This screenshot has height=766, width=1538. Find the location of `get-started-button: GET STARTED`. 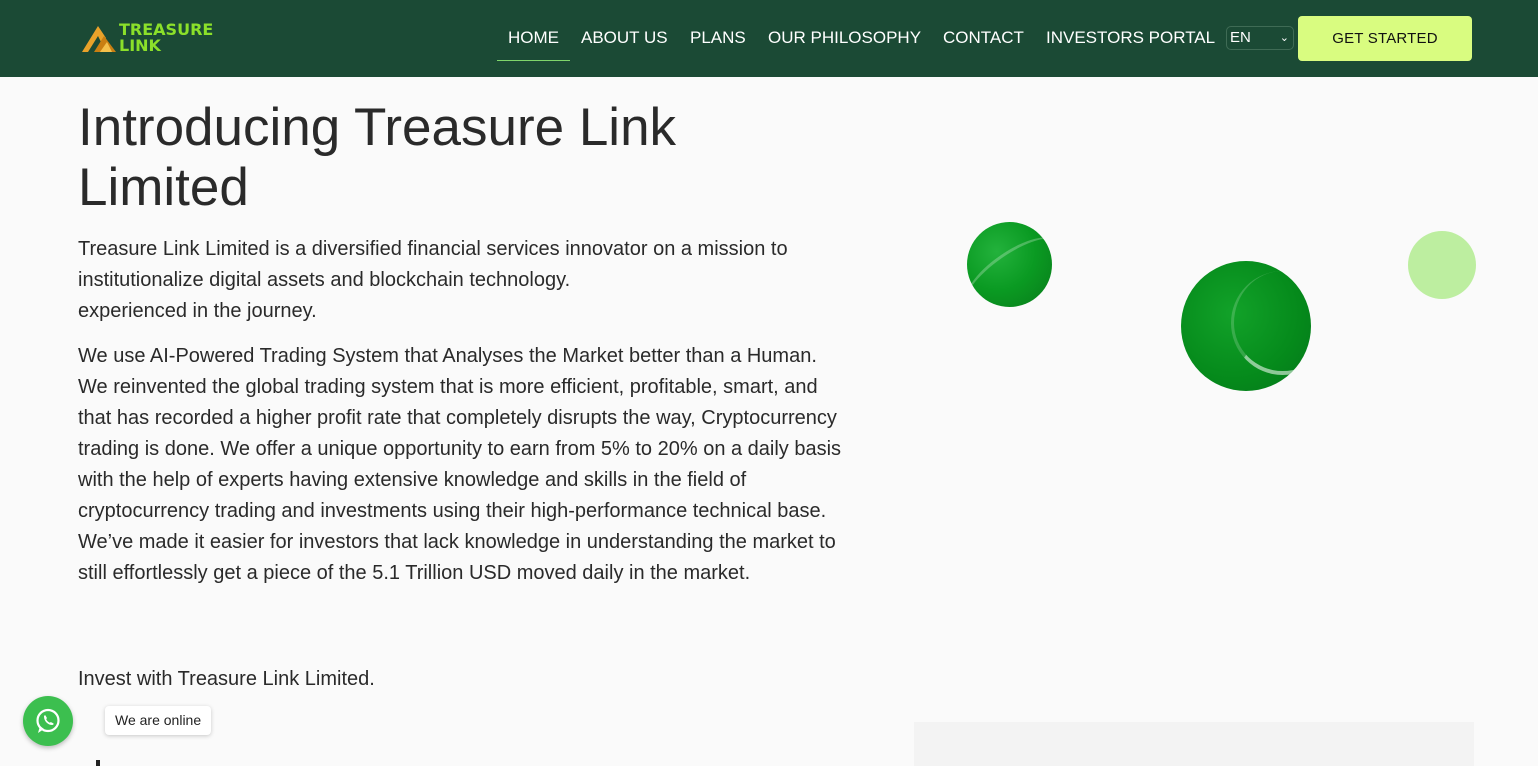

get-started-button: GET STARTED is located at coordinates (1385, 38).